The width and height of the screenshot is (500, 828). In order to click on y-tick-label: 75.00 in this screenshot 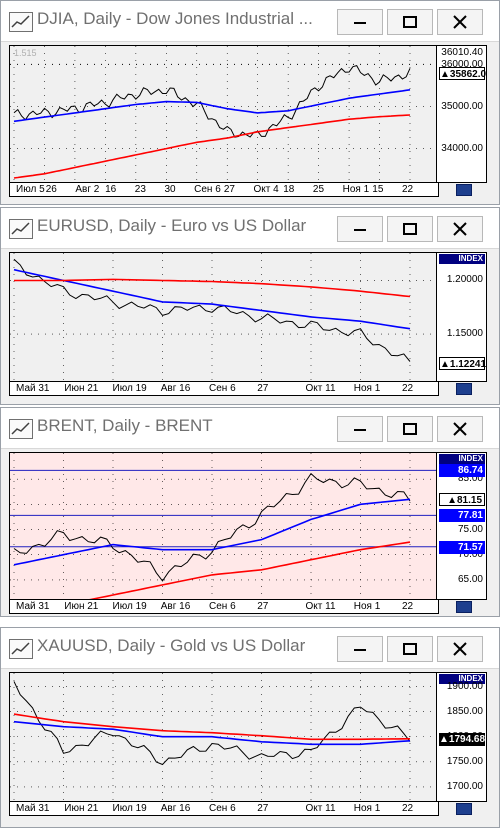, I will do `click(470, 529)`.